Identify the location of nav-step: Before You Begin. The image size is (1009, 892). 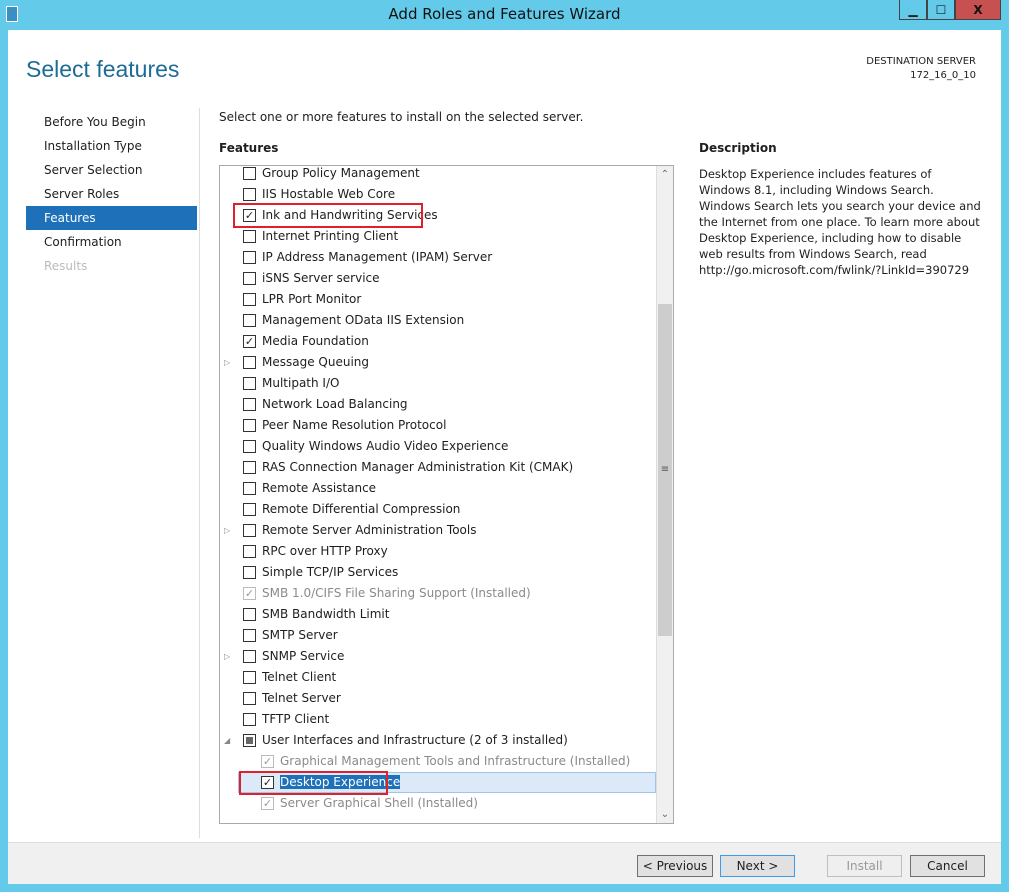
(111, 122).